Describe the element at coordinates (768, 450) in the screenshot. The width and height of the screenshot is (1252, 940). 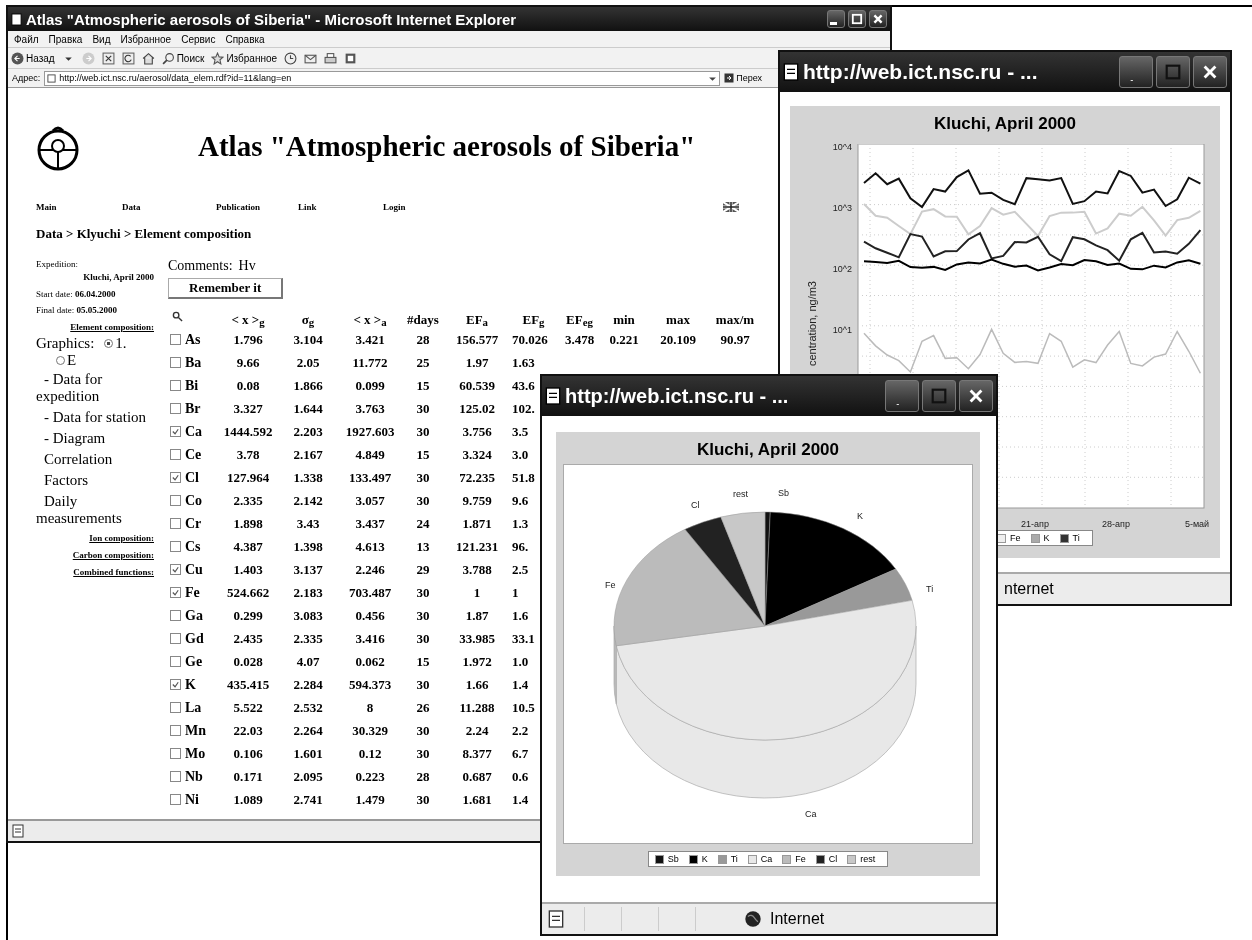
I see `chart-title: Kluchi, April 2000` at that location.